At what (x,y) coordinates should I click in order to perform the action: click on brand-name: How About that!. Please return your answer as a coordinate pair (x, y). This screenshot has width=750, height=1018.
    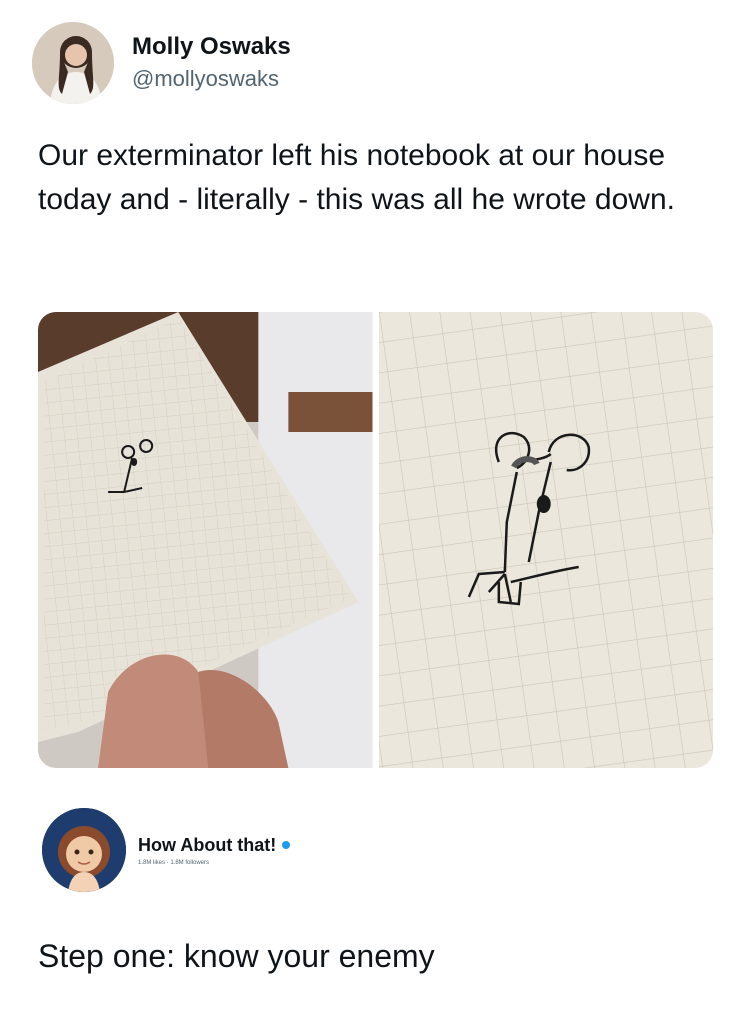
    Looking at the image, I should click on (207, 845).